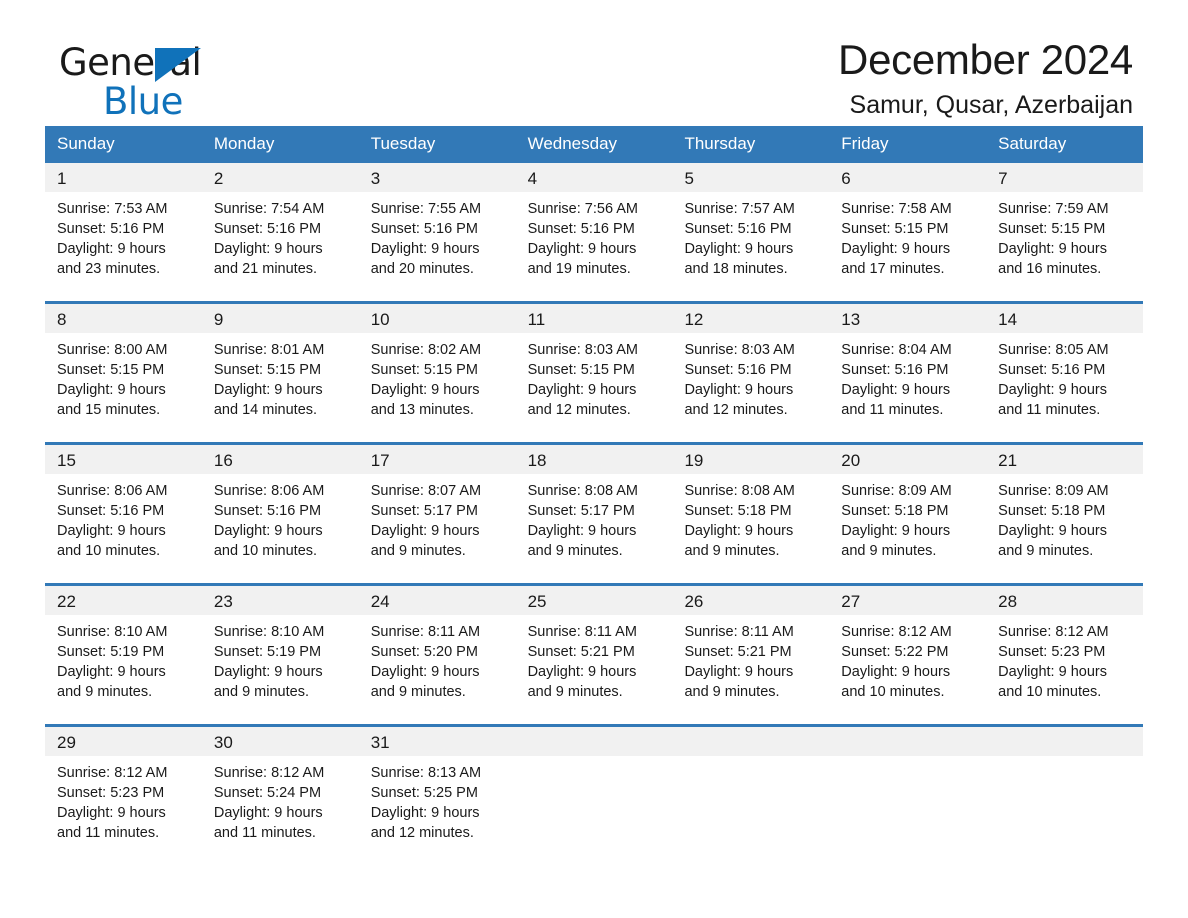 The image size is (1188, 918). Describe the element at coordinates (750, 600) in the screenshot. I see `day-number: 26` at that location.